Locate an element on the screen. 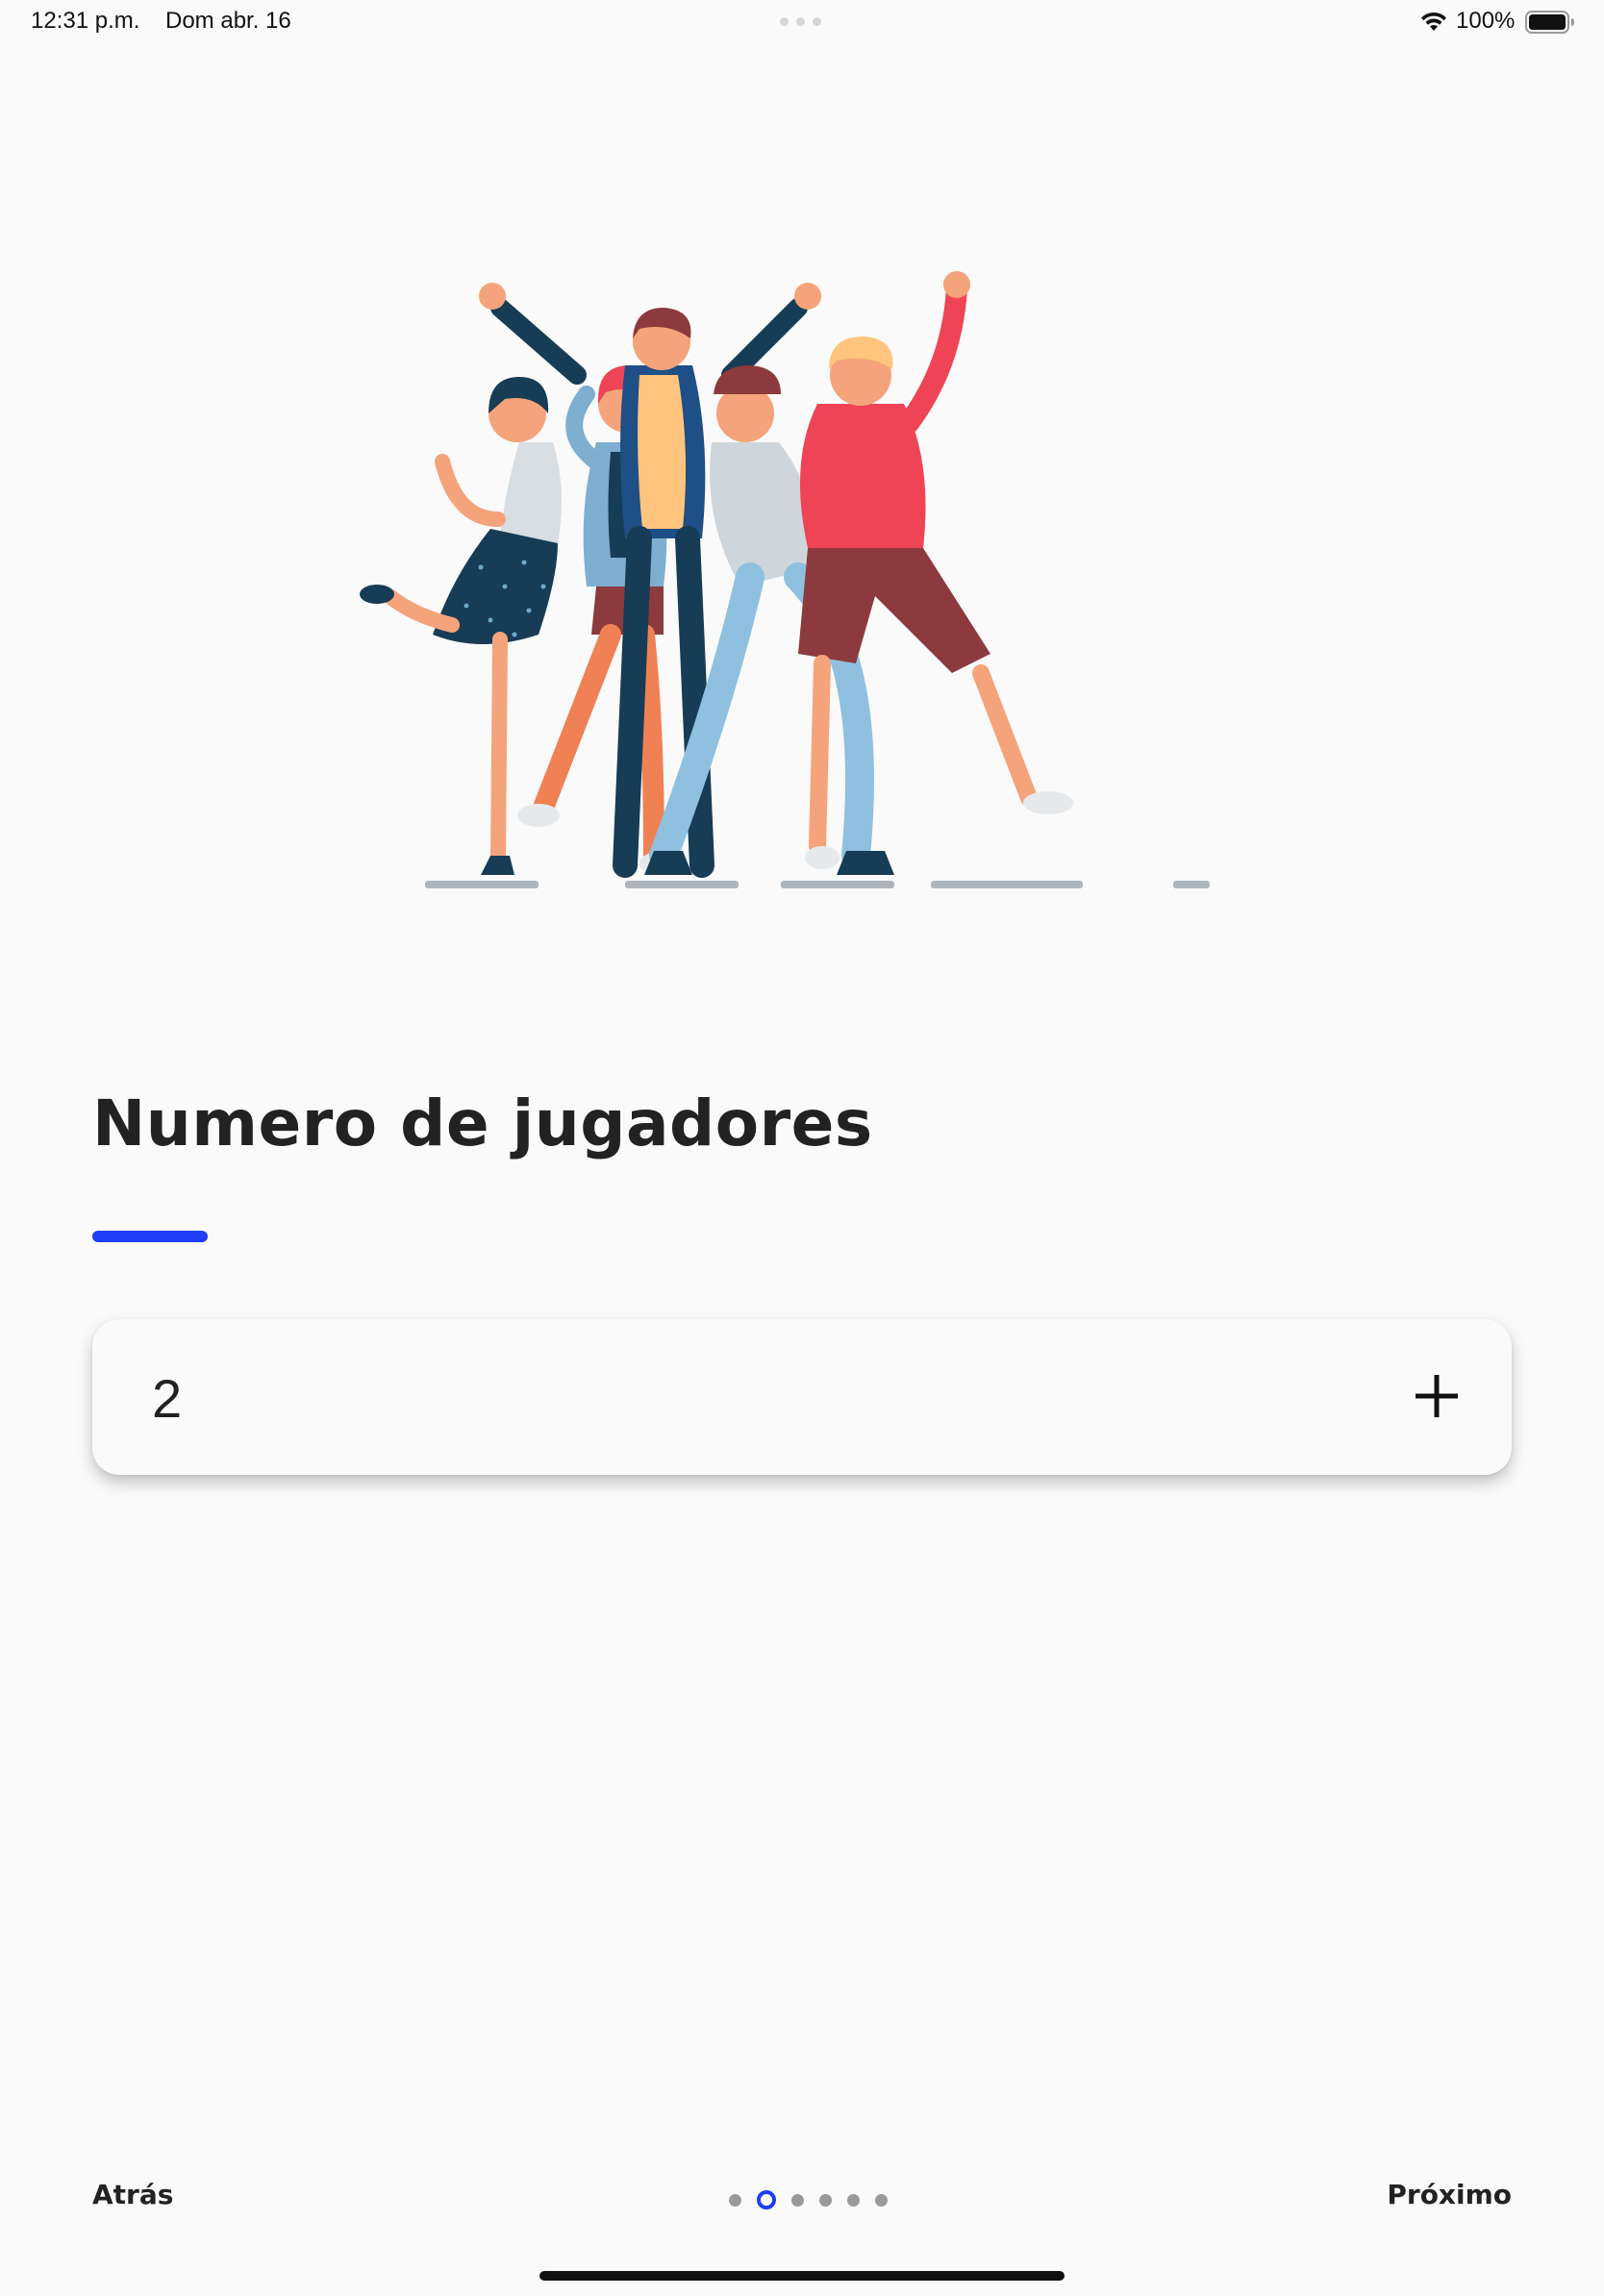 This screenshot has height=2296, width=1604. person-woman-skirt is located at coordinates (461, 626).